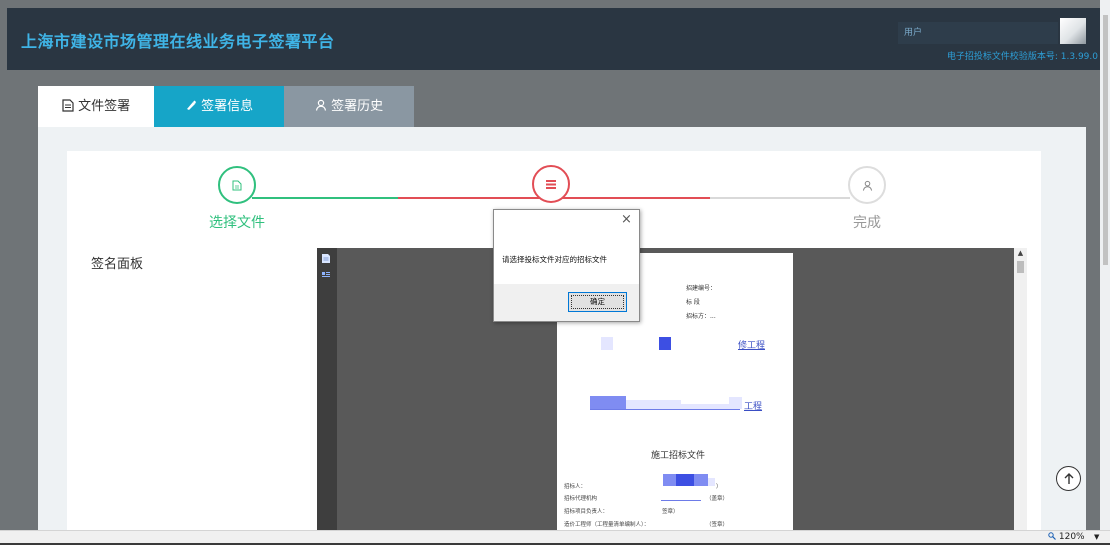 The image size is (1110, 545). Describe the element at coordinates (1105, 140) in the screenshot. I see `window-scrollbar-thumb` at that location.